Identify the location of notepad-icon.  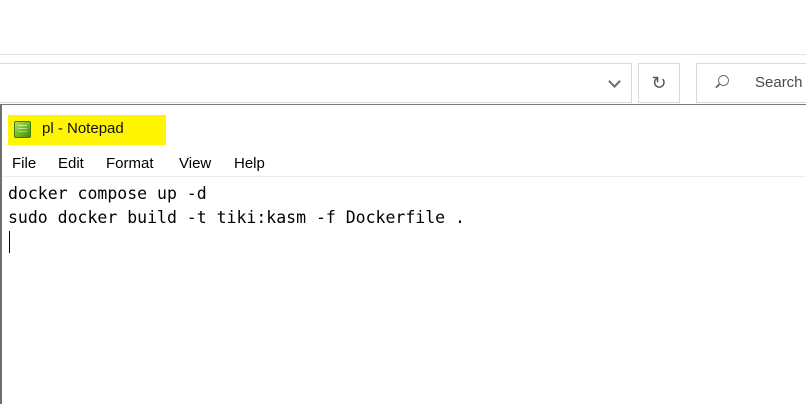
(22, 129).